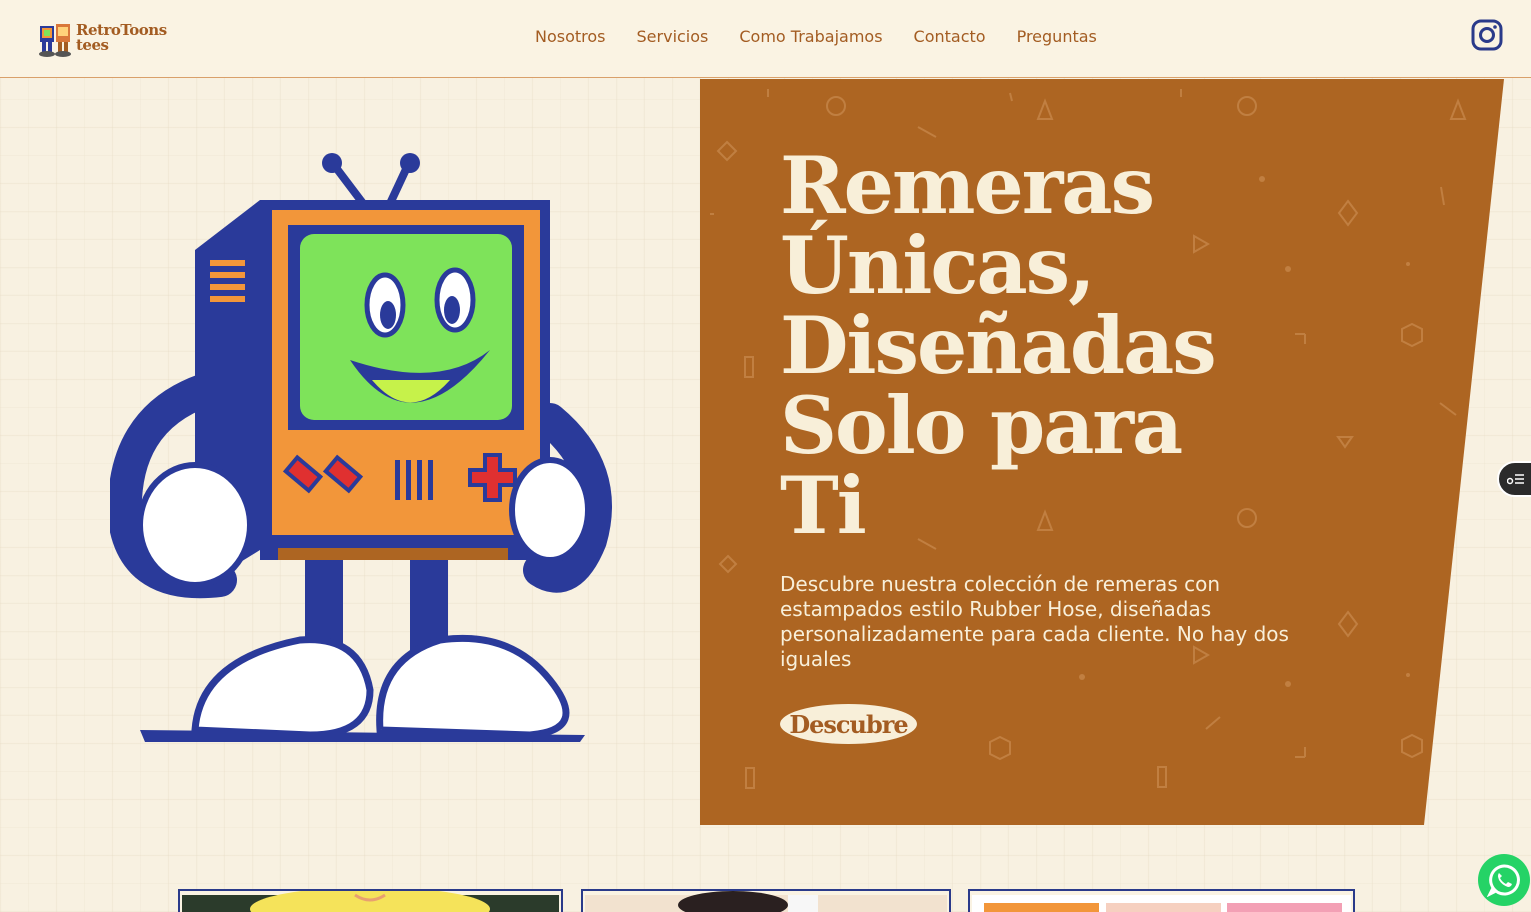 The image size is (1531, 912). What do you see at coordinates (55, 40) in the screenshot?
I see `logo-mascot-icon` at bounding box center [55, 40].